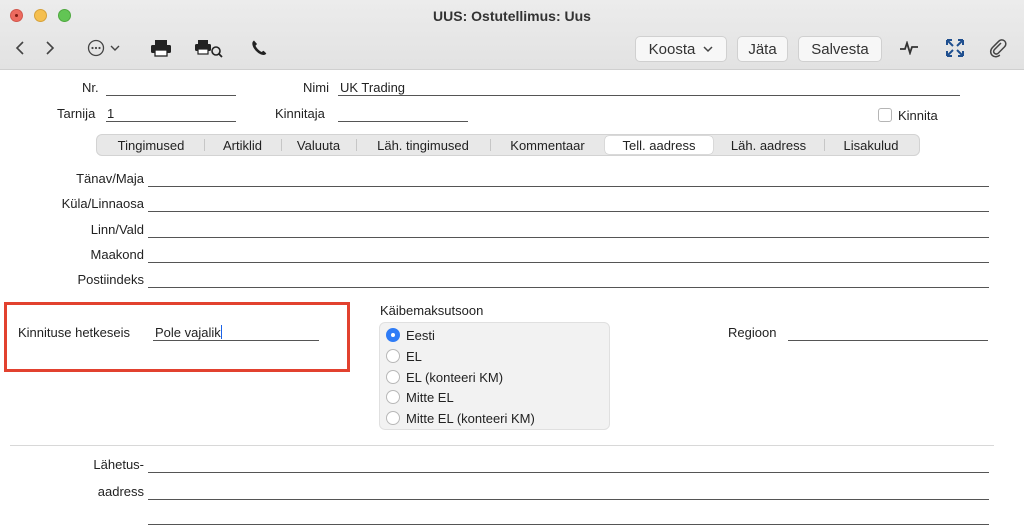  What do you see at coordinates (414, 356) in the screenshot?
I see `vat-option-label: EL` at bounding box center [414, 356].